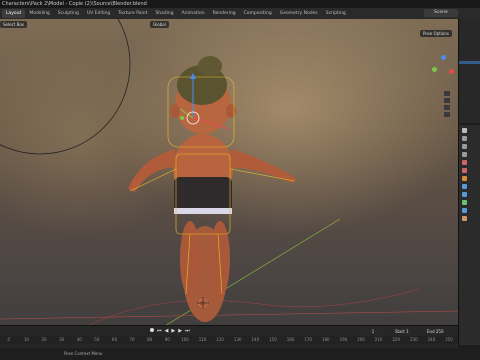 The height and width of the screenshot is (360, 480). Describe the element at coordinates (373, 331) in the screenshot. I see `current-frame-field: 1` at that location.